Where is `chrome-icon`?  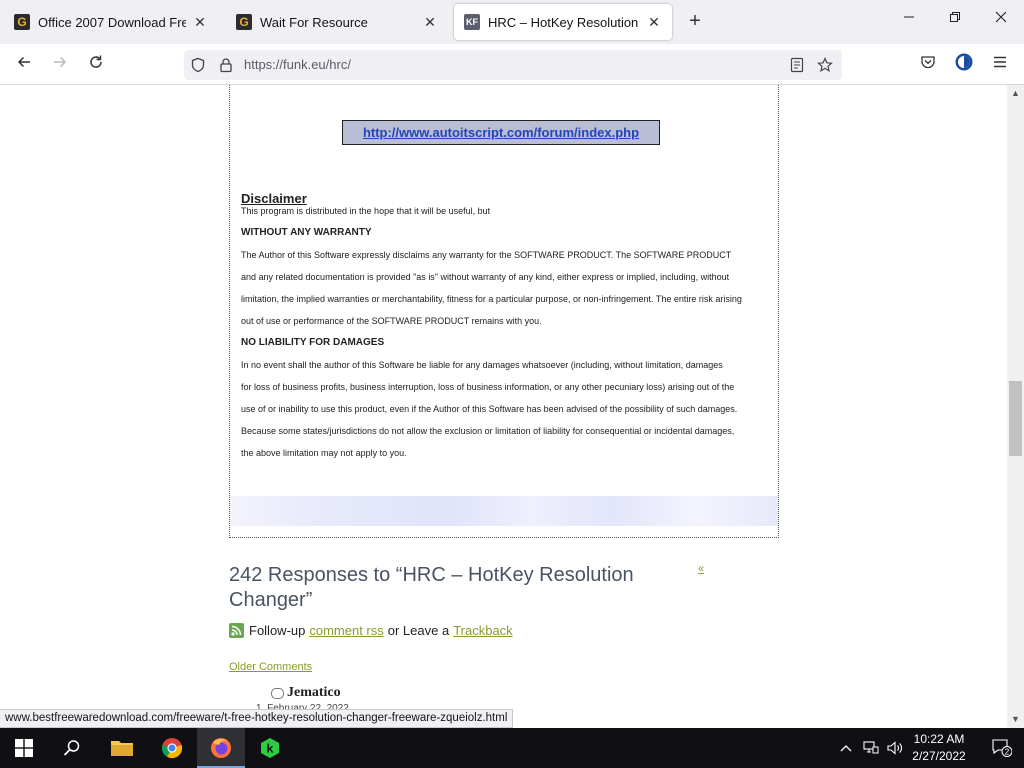
chrome-icon is located at coordinates (172, 748).